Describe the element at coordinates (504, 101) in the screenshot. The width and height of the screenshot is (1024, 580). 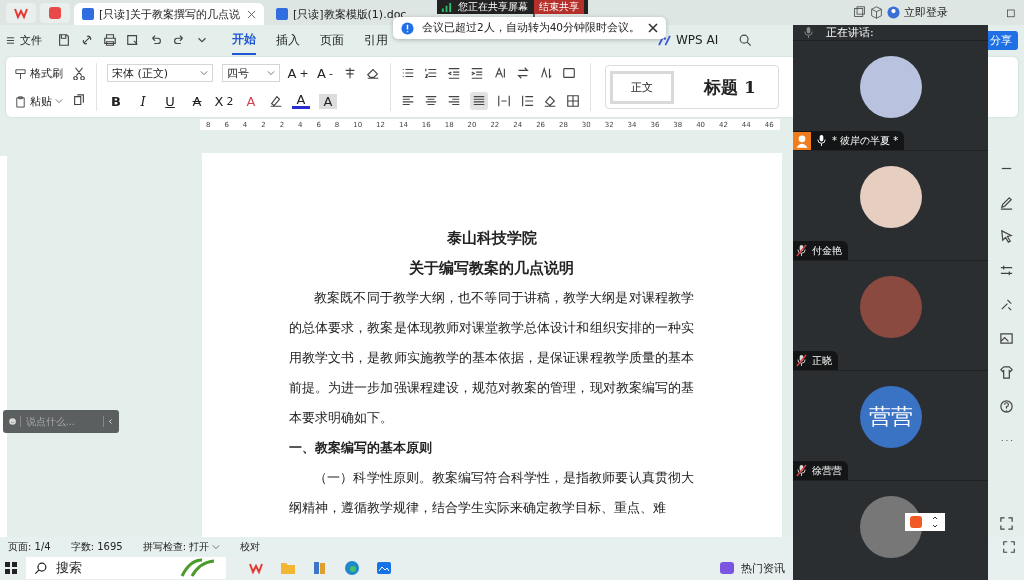
I see `distributed-align-icon` at that location.